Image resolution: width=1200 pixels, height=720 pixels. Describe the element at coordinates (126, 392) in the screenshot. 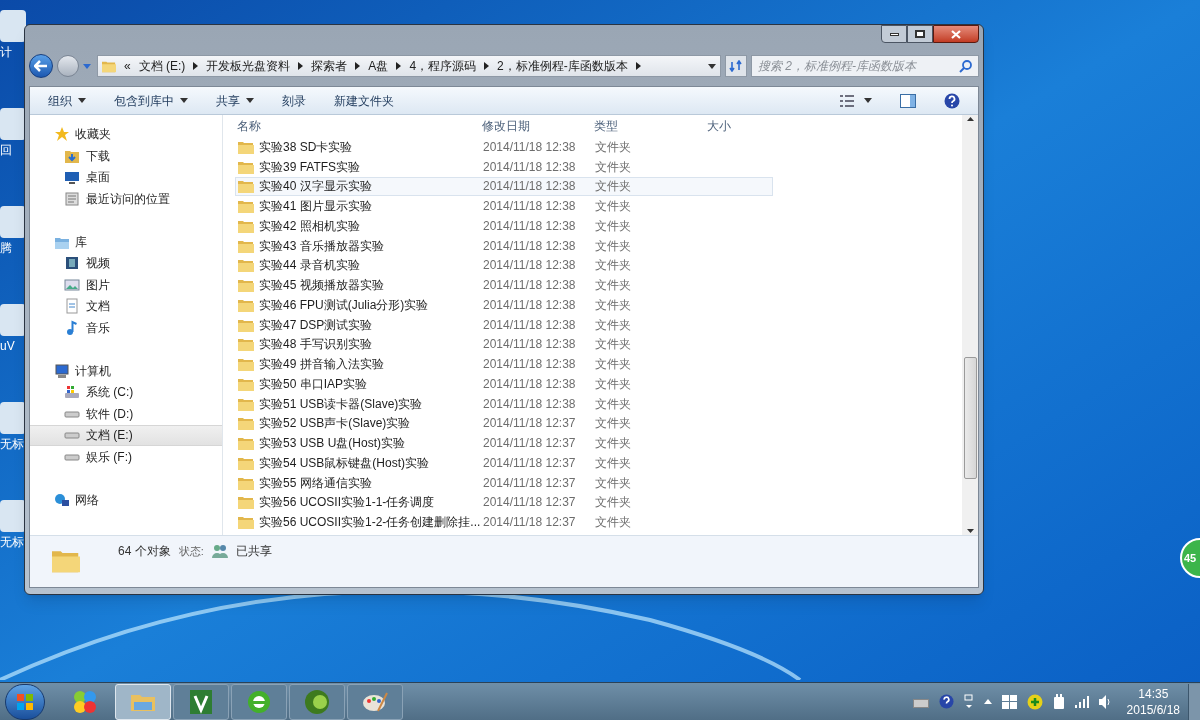

I see `nav-item: 系统 (C:)` at that location.